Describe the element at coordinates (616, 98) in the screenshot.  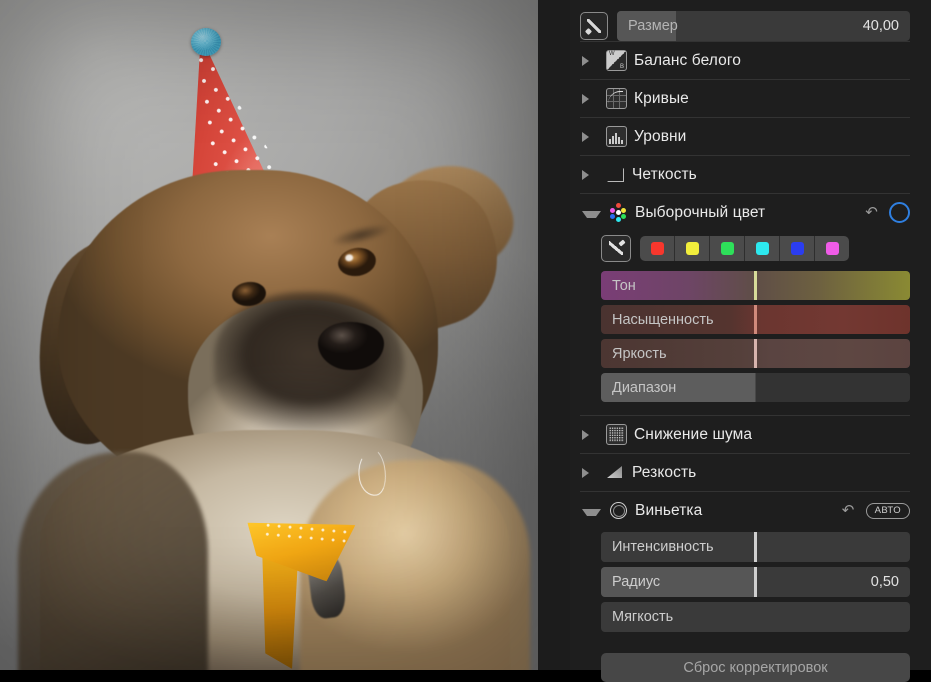
I see `curves-icon` at that location.